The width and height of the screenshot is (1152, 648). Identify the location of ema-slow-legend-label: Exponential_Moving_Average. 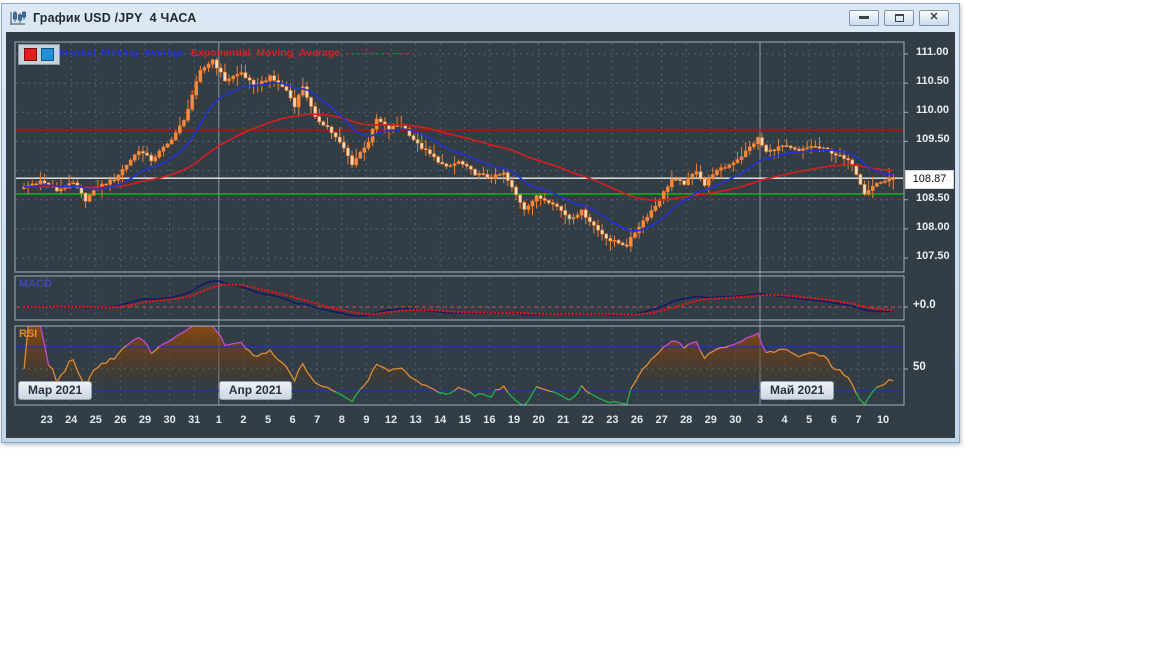
(265, 53).